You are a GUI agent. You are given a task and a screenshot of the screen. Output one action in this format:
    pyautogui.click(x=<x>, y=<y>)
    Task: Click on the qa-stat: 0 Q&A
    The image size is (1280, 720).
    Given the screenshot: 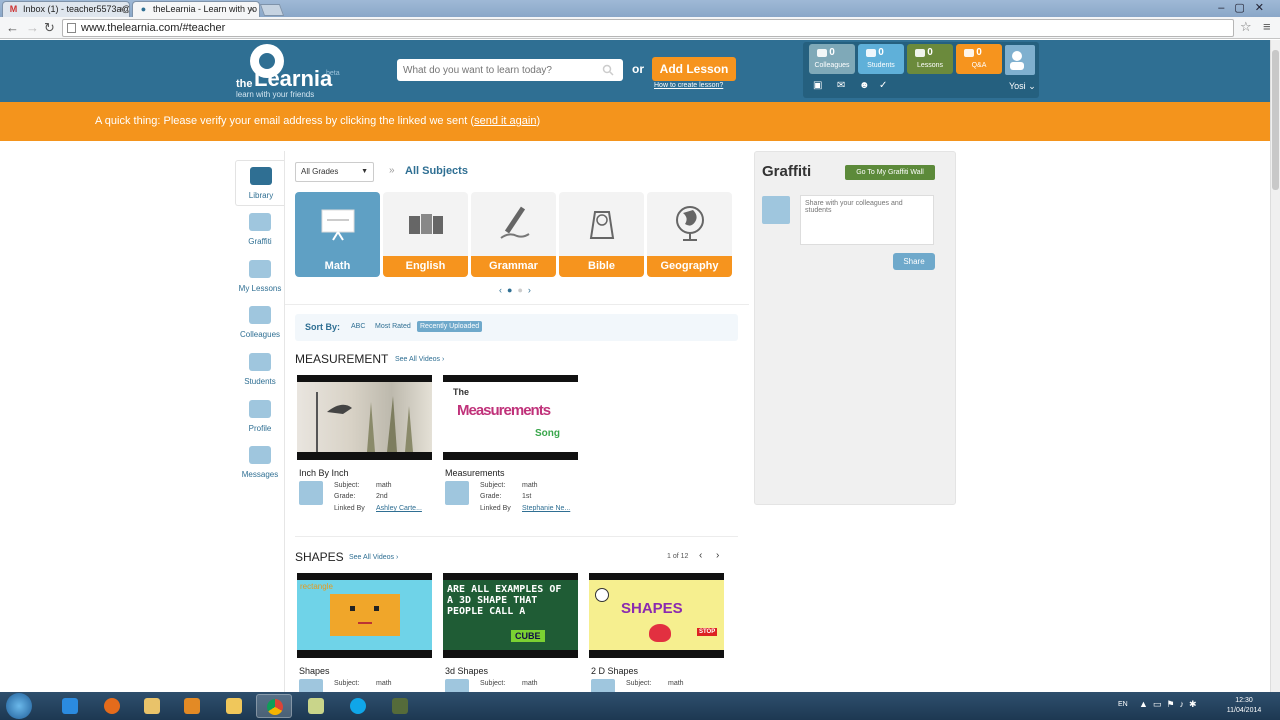 What is the action you would take?
    pyautogui.click(x=979, y=59)
    